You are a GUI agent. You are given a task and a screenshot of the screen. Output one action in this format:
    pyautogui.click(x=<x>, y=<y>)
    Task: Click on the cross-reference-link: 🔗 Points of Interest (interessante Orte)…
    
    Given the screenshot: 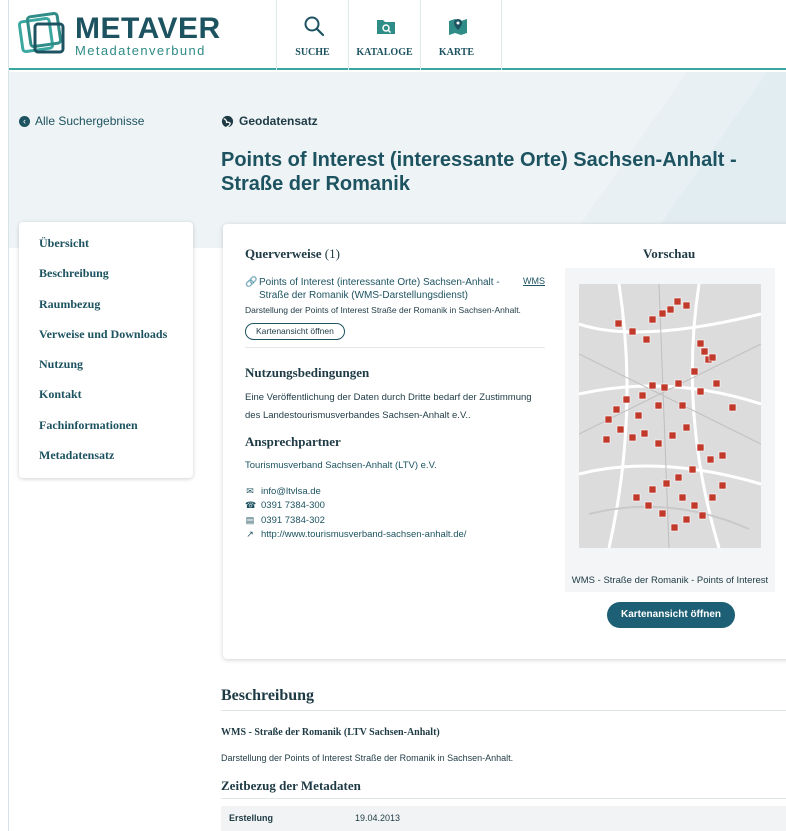 What is the action you would take?
    pyautogui.click(x=380, y=289)
    